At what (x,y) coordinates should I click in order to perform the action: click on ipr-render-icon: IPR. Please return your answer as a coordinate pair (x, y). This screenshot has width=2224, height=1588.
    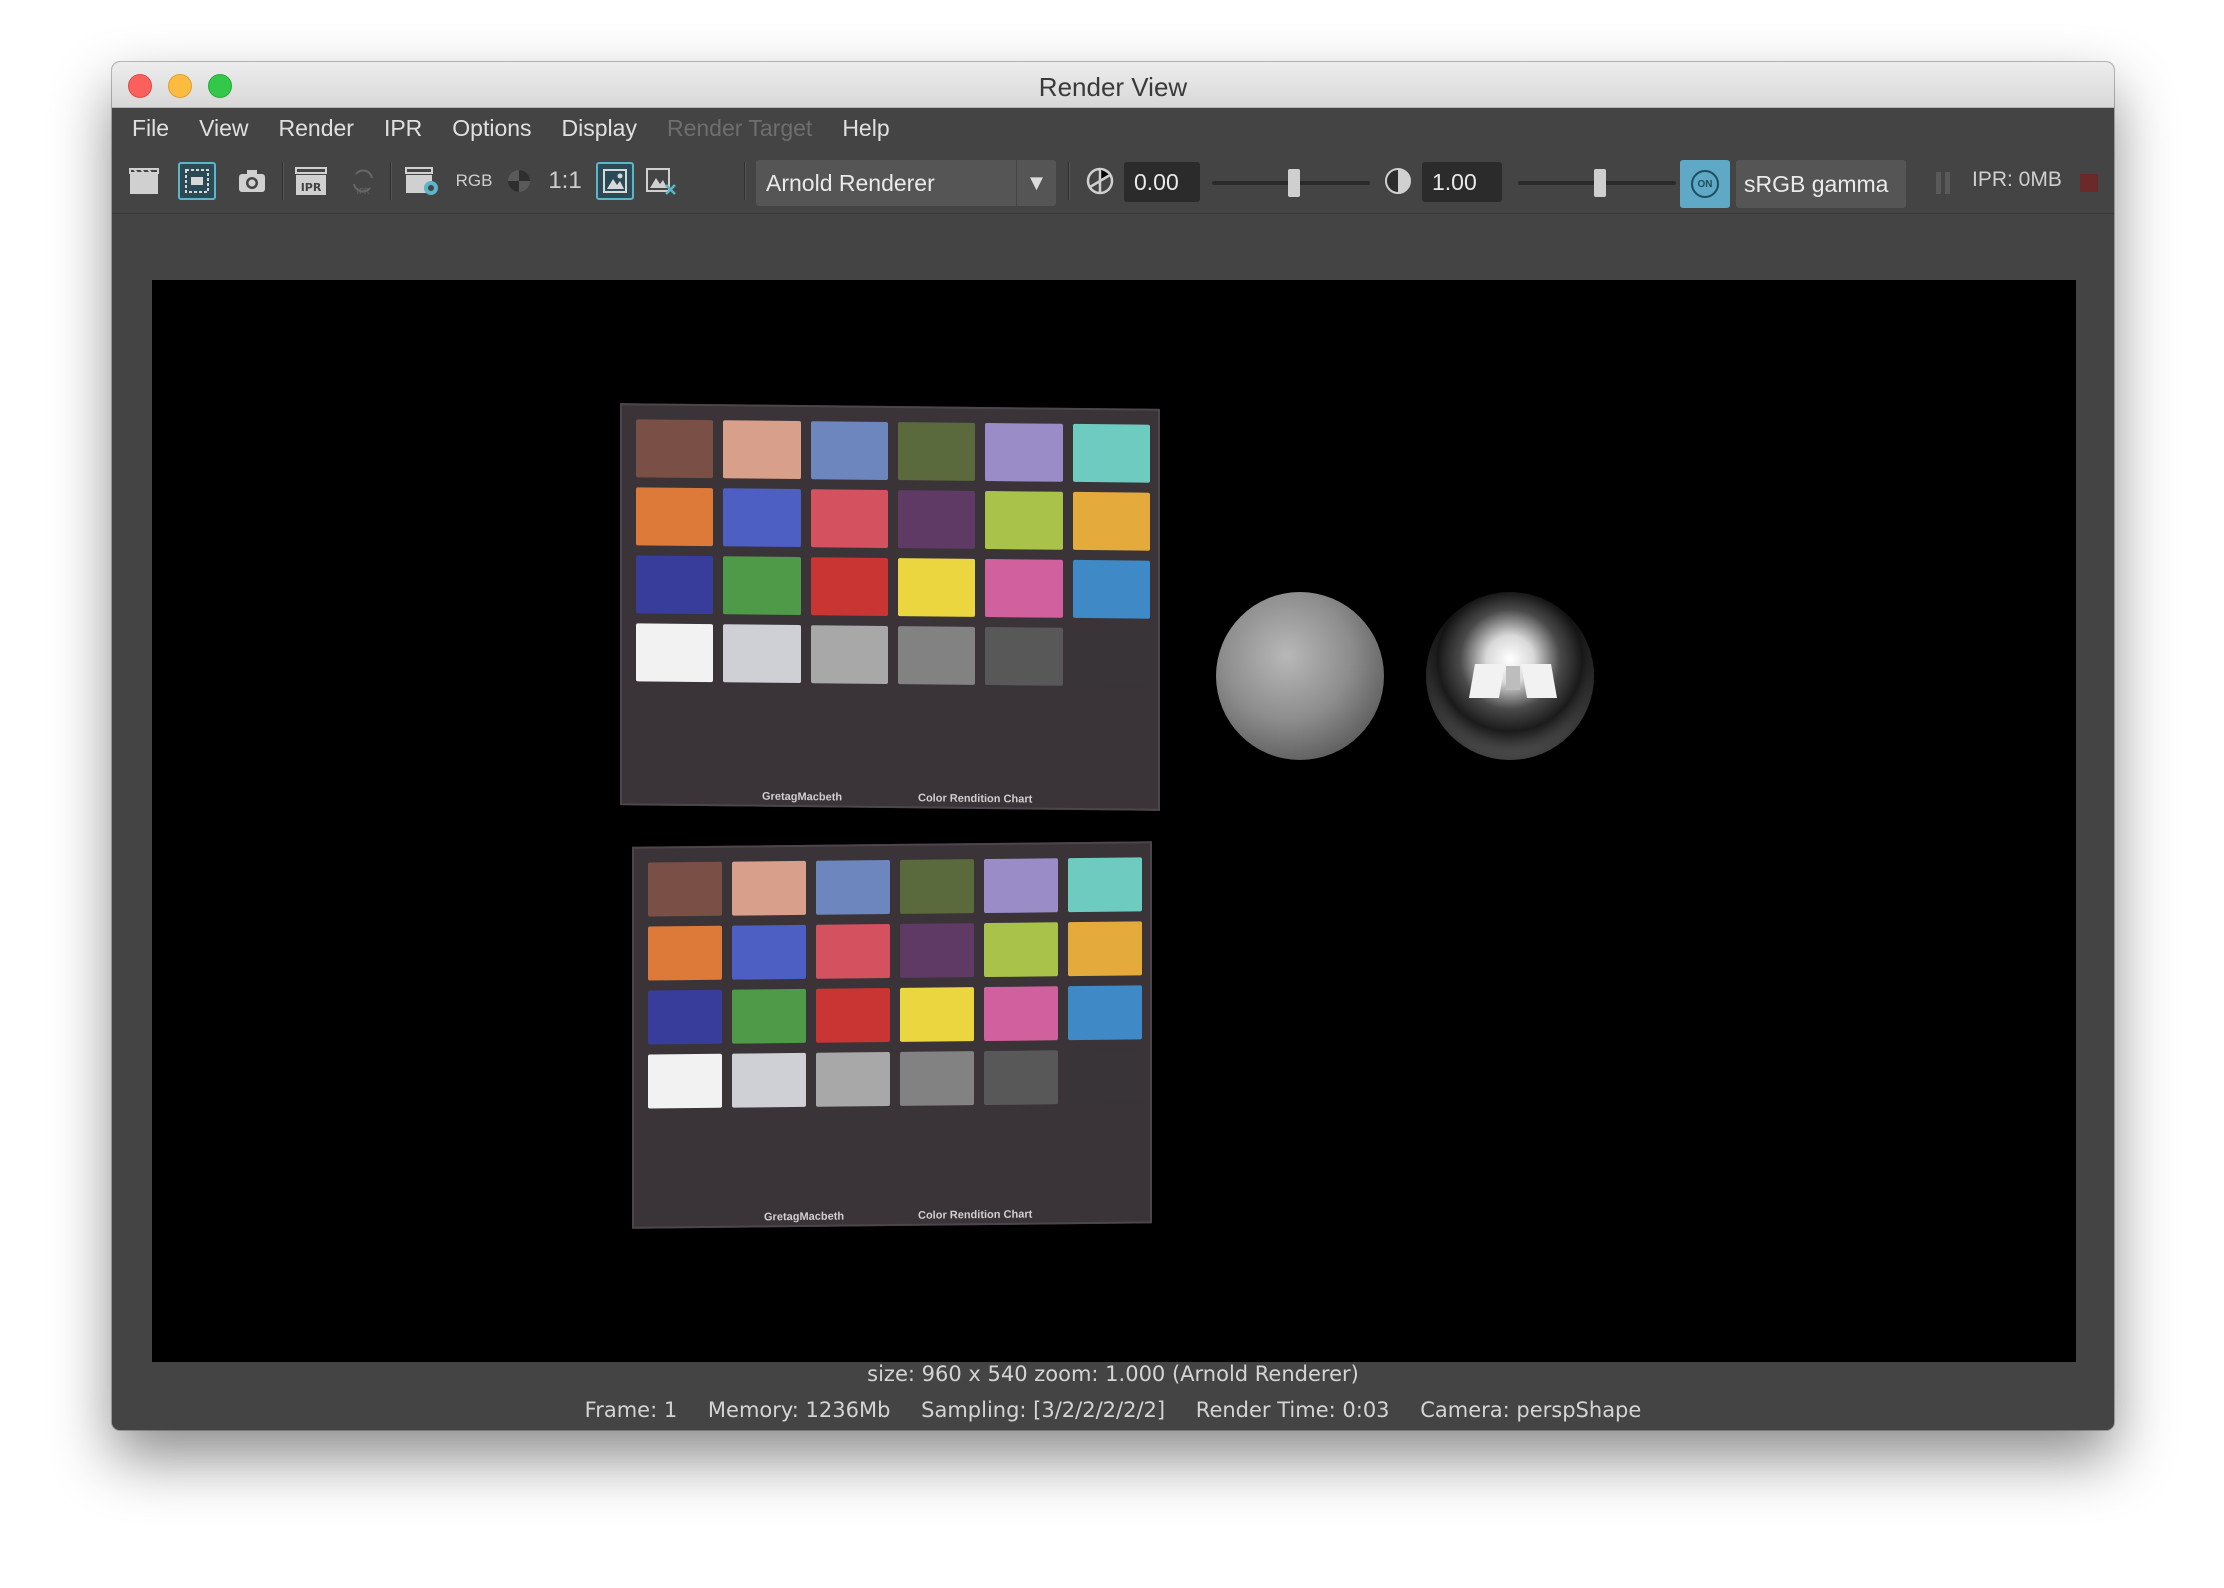
    Looking at the image, I should click on (311, 181).